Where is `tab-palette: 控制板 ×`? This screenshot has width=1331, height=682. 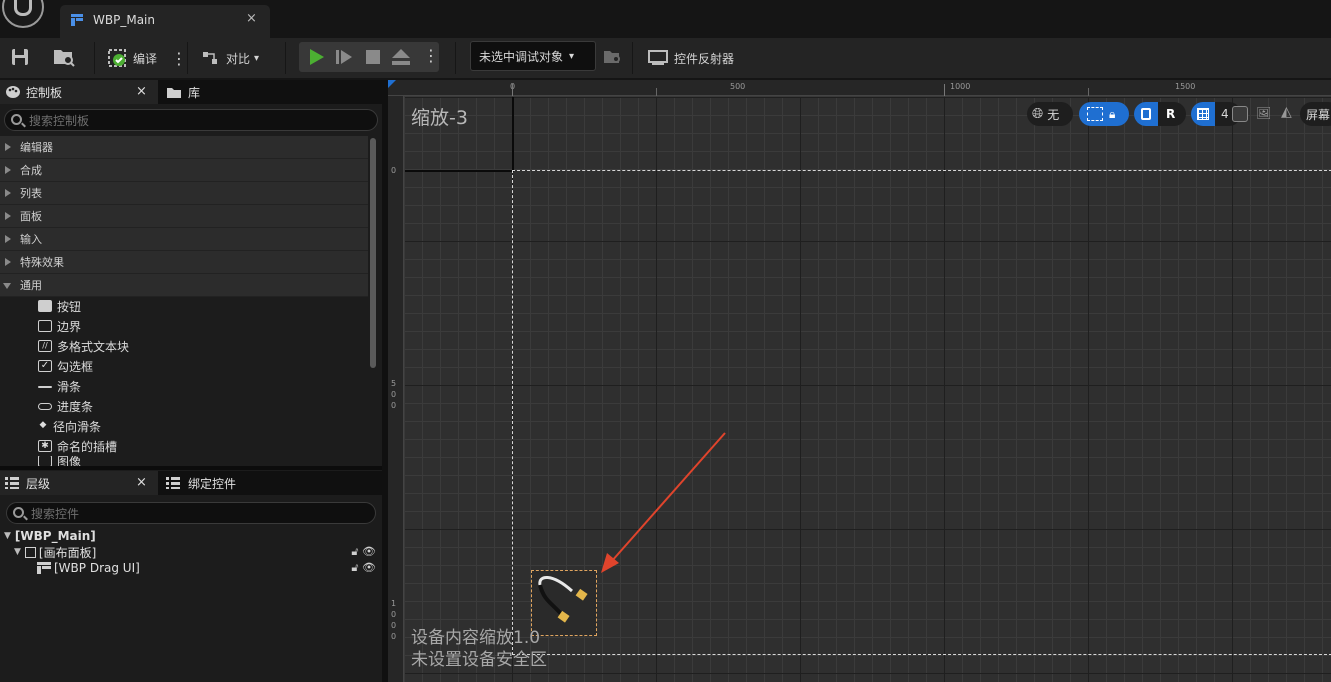 tab-palette: 控制板 × is located at coordinates (79, 92).